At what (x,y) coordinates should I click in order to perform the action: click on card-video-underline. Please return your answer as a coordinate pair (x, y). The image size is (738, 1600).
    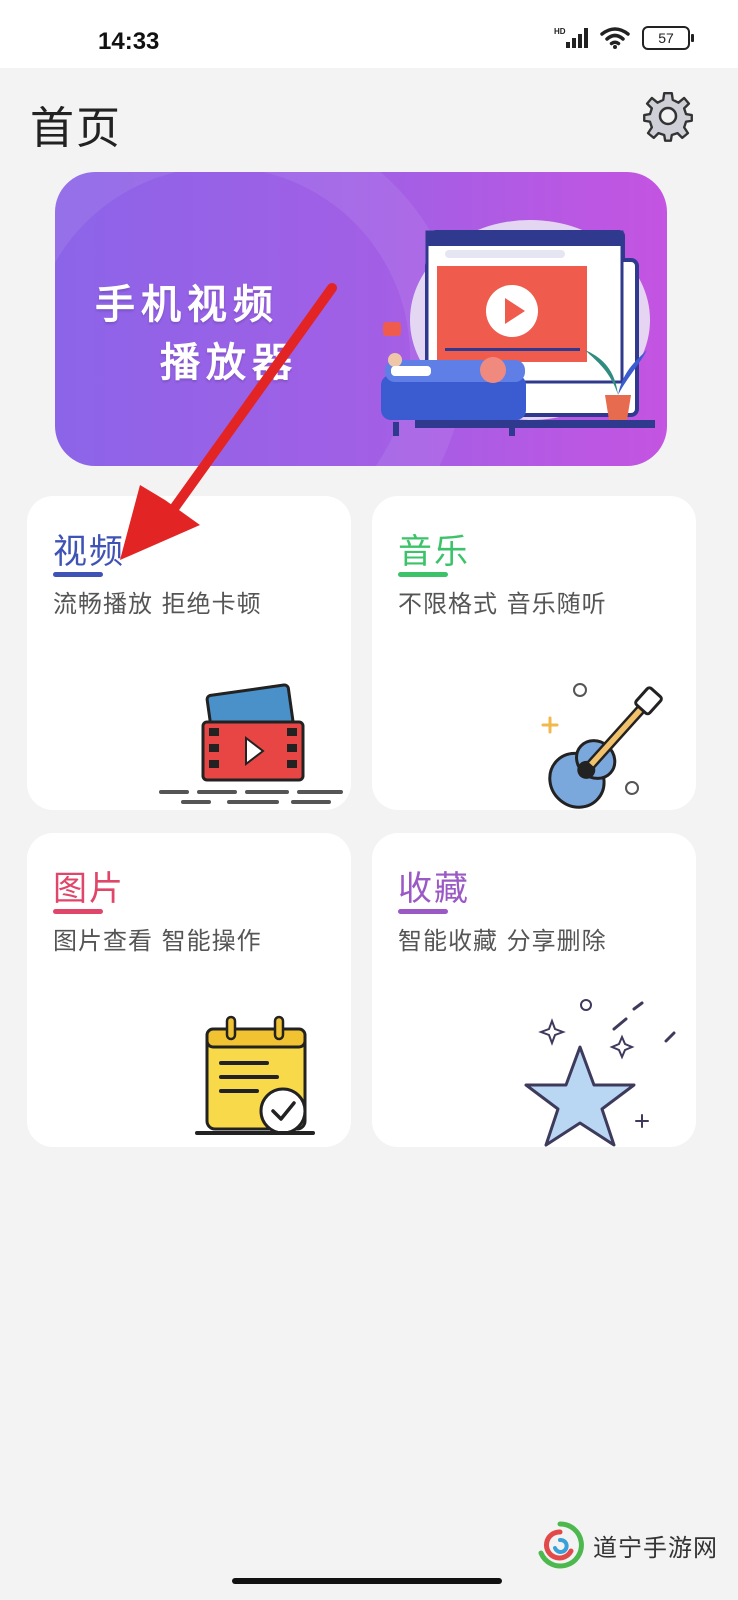
    Looking at the image, I should click on (78, 574).